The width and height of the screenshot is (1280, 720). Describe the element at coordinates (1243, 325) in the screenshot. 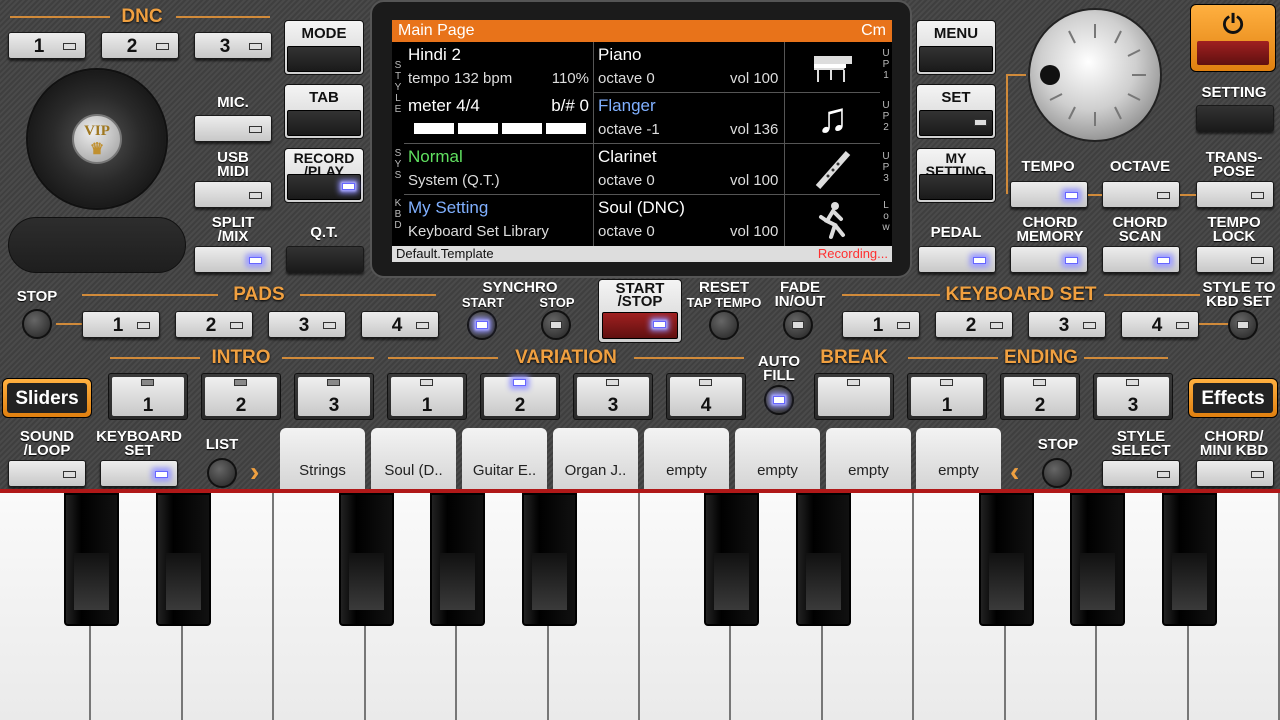

I see `style-to-kbd-button` at that location.